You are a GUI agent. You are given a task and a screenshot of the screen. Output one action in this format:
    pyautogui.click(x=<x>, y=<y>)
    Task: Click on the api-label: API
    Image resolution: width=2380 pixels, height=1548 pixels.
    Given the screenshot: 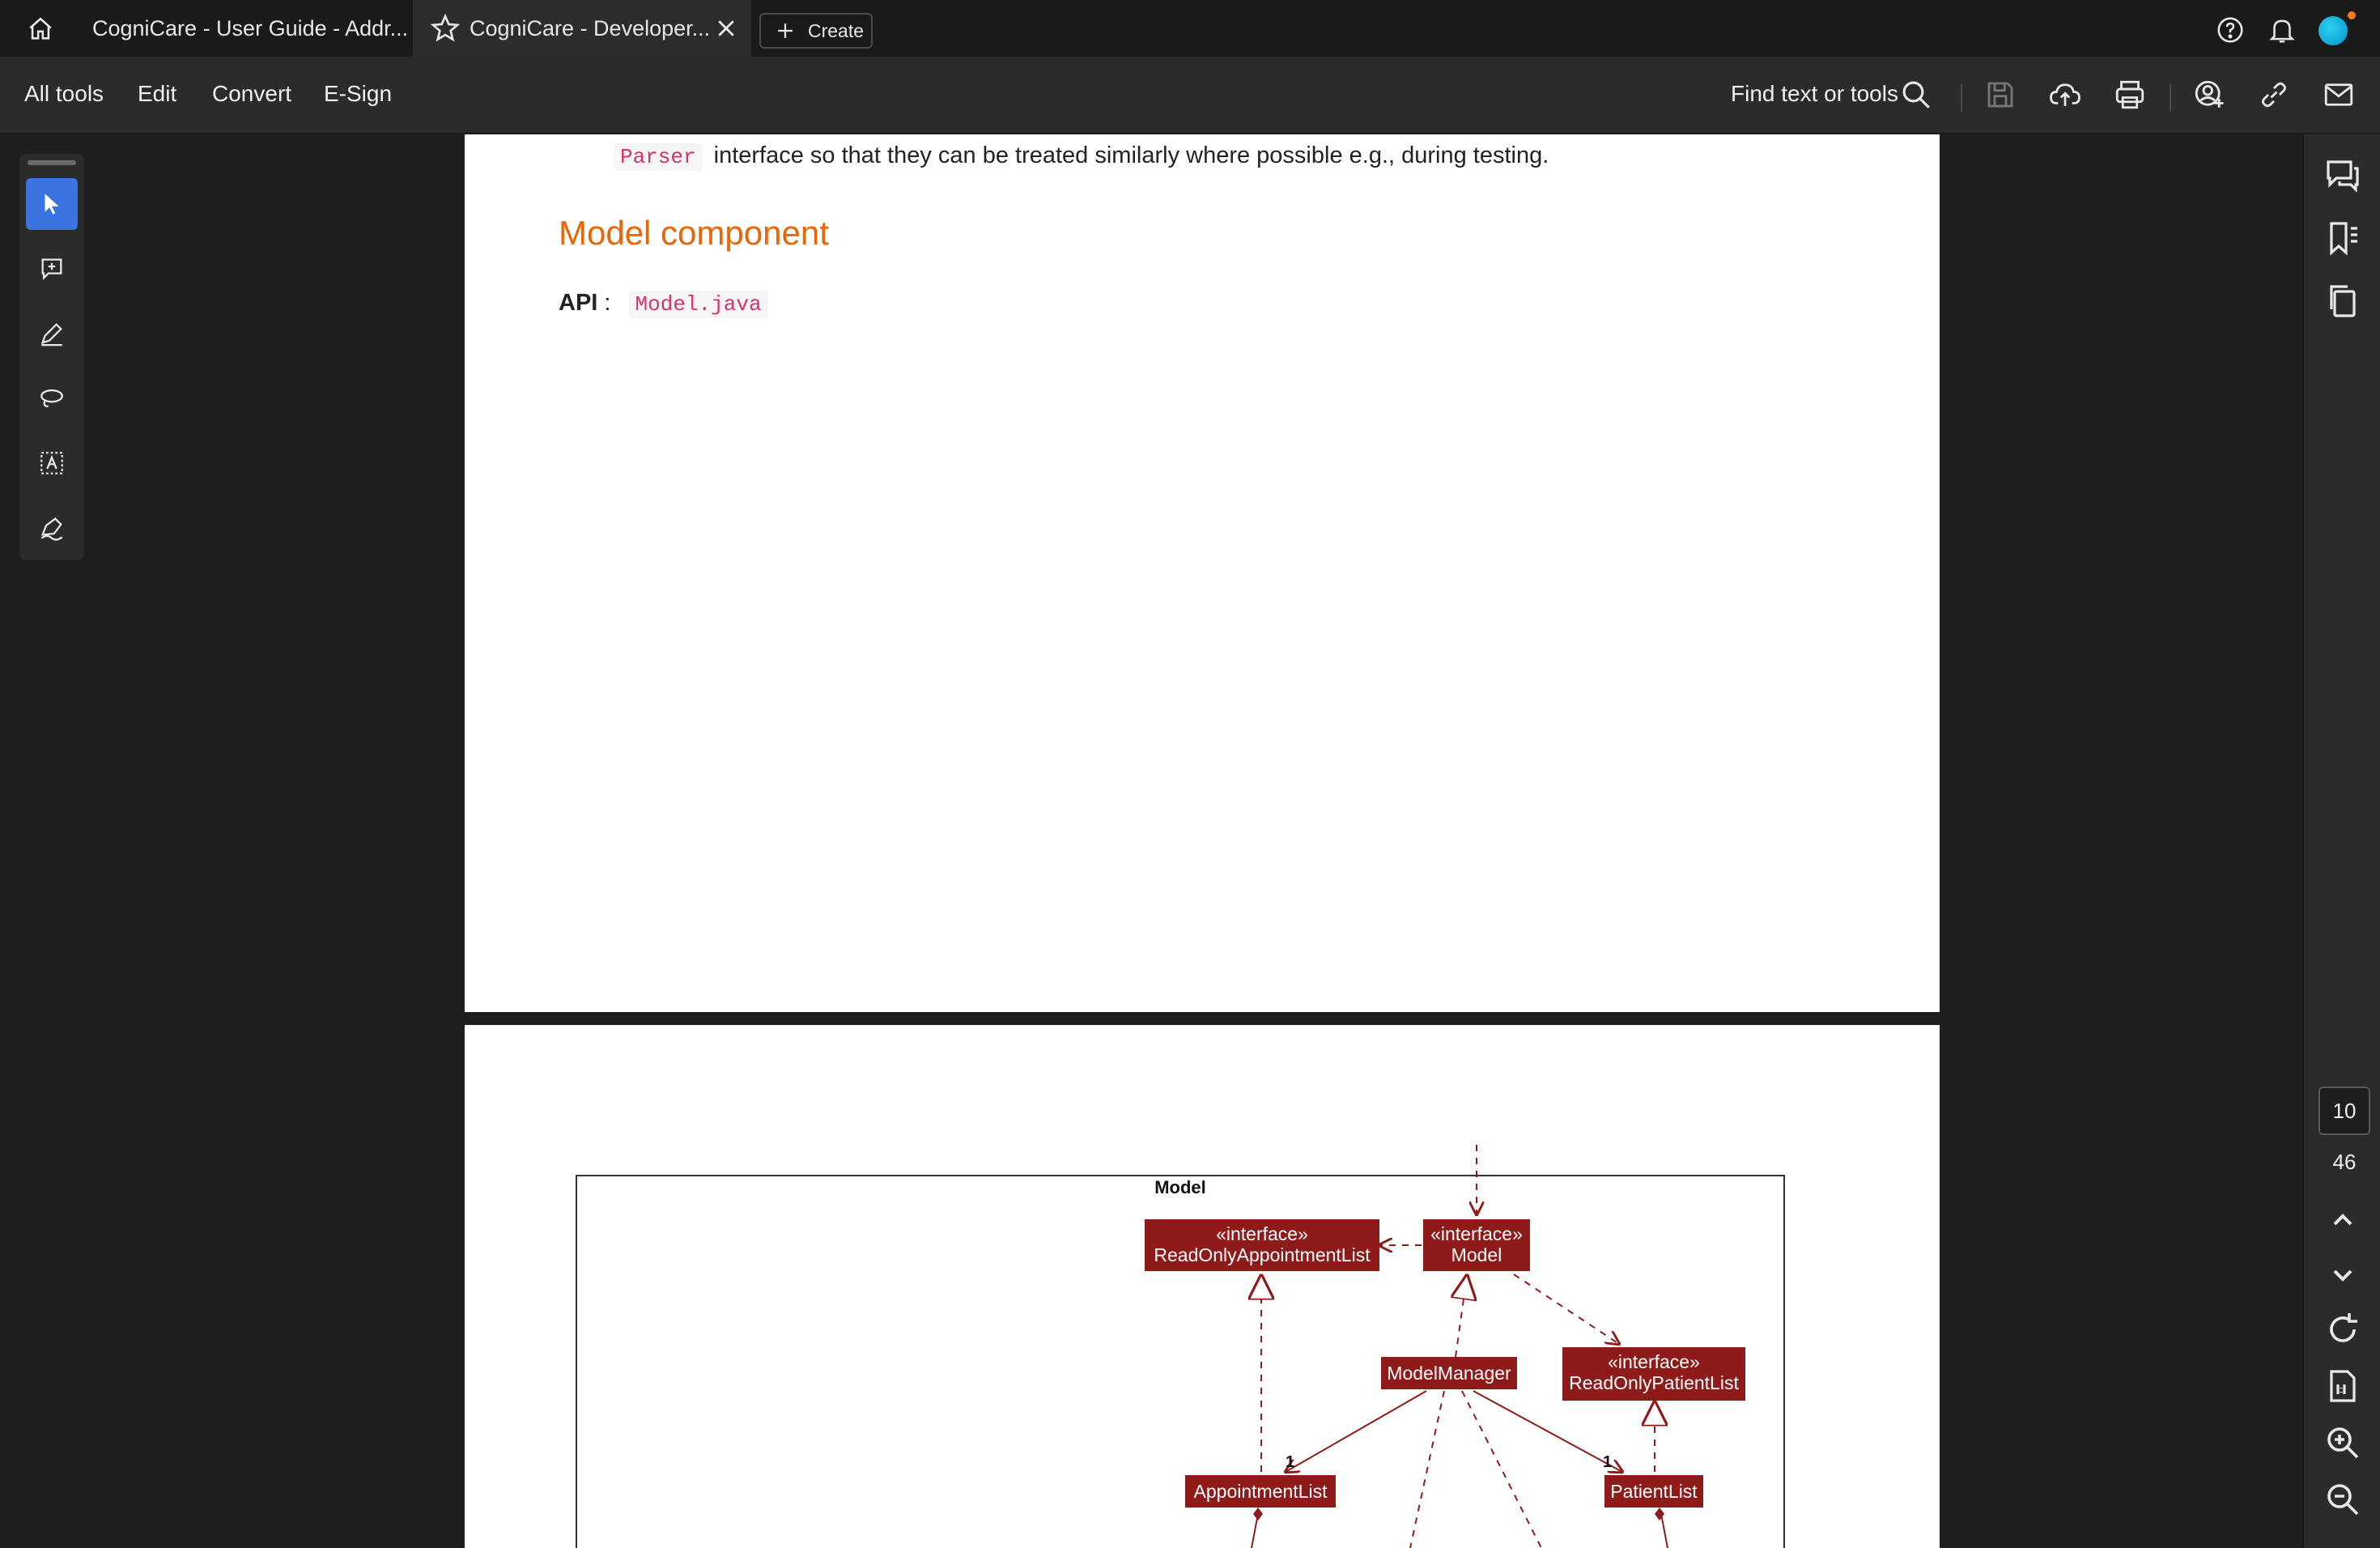 What is the action you would take?
    pyautogui.click(x=578, y=303)
    